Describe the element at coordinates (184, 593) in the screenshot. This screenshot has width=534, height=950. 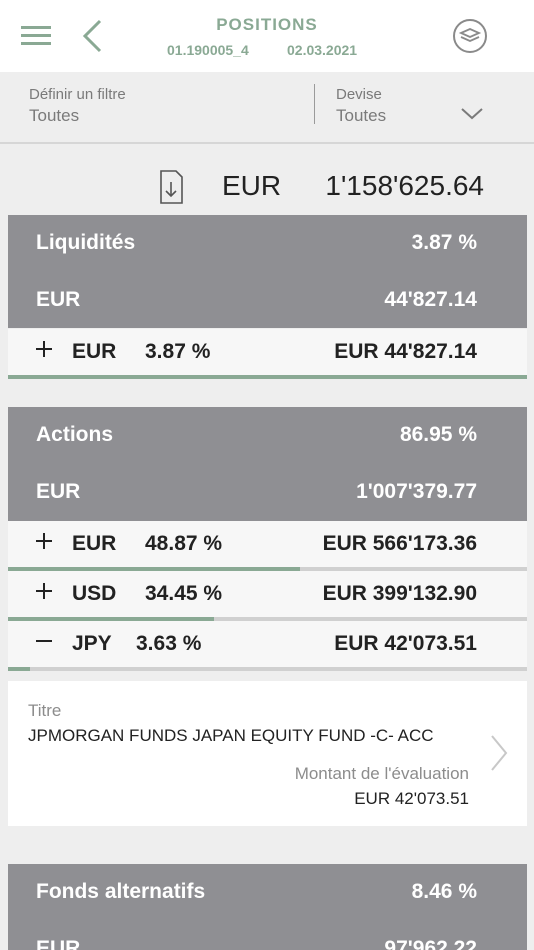
I see `row-percent: 34.45 %` at that location.